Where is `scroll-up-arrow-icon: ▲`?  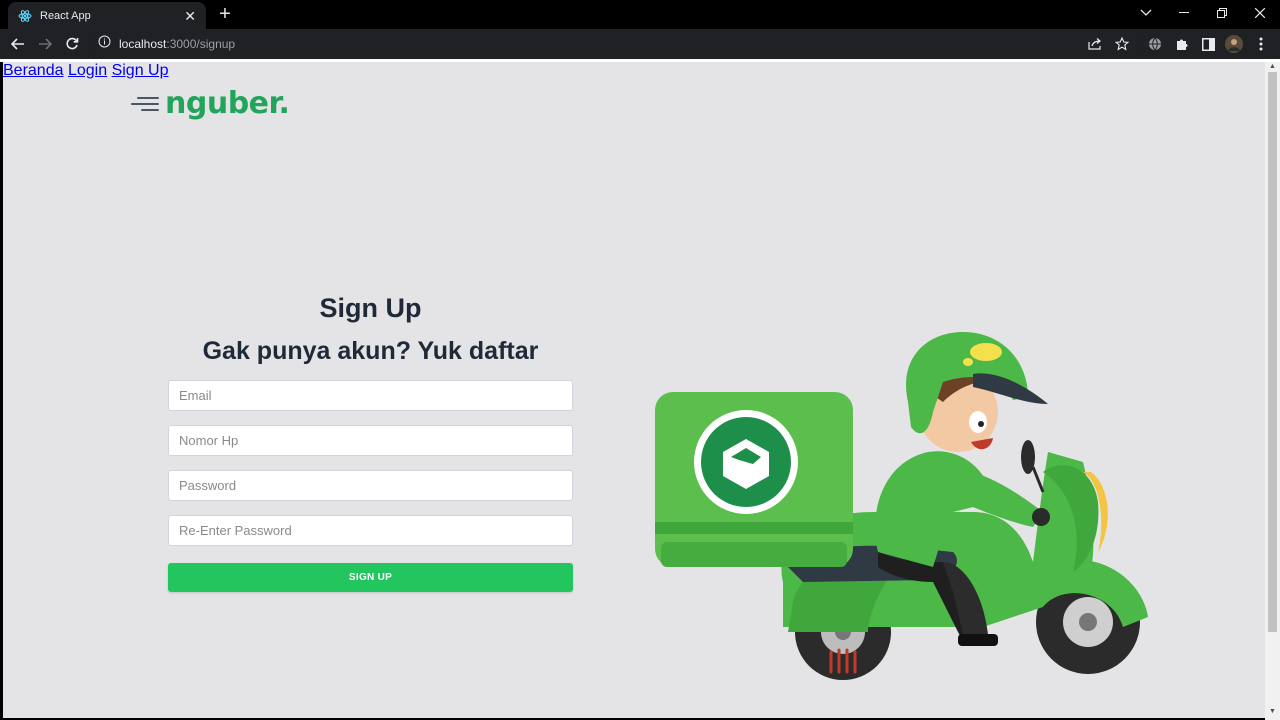 scroll-up-arrow-icon: ▲ is located at coordinates (1272, 67).